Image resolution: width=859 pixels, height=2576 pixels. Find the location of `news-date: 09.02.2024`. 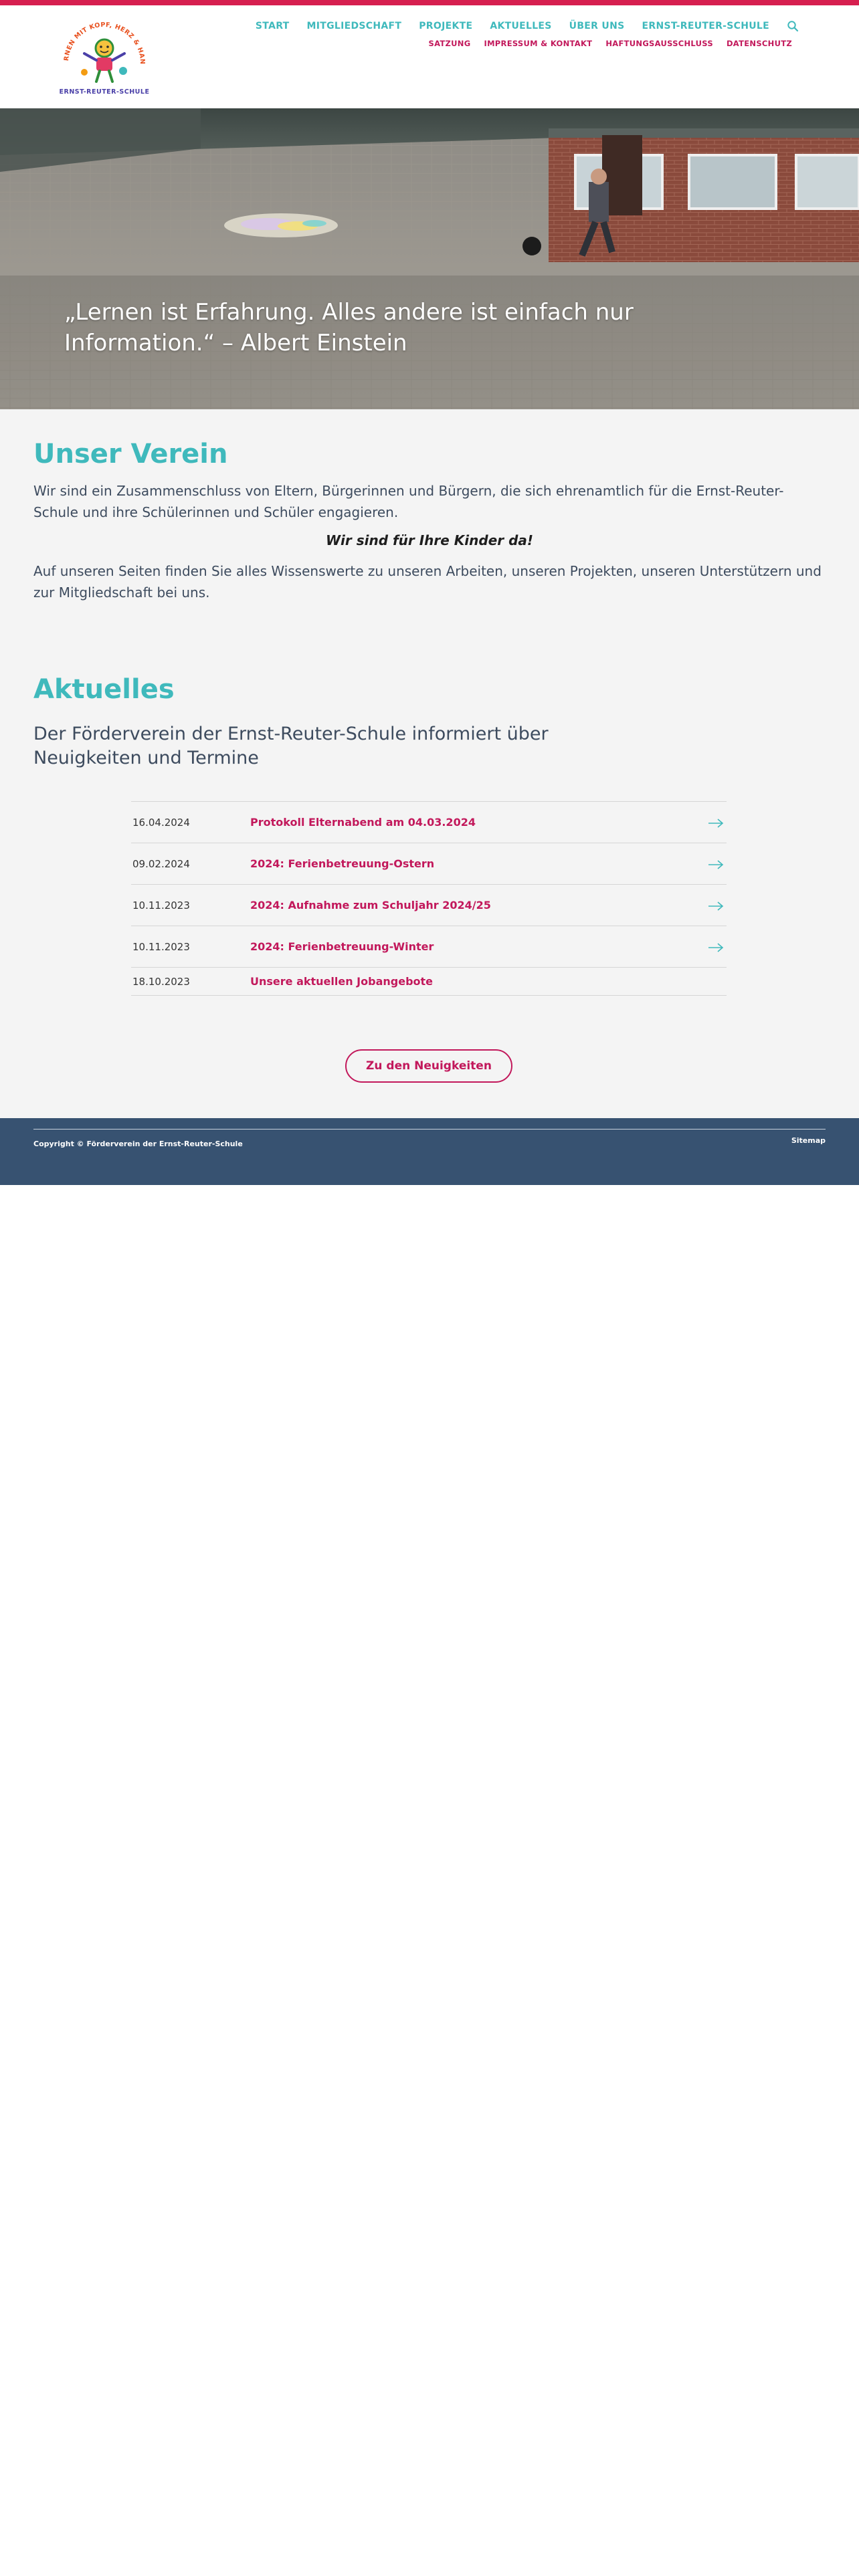

news-date: 09.02.2024 is located at coordinates (161, 864).